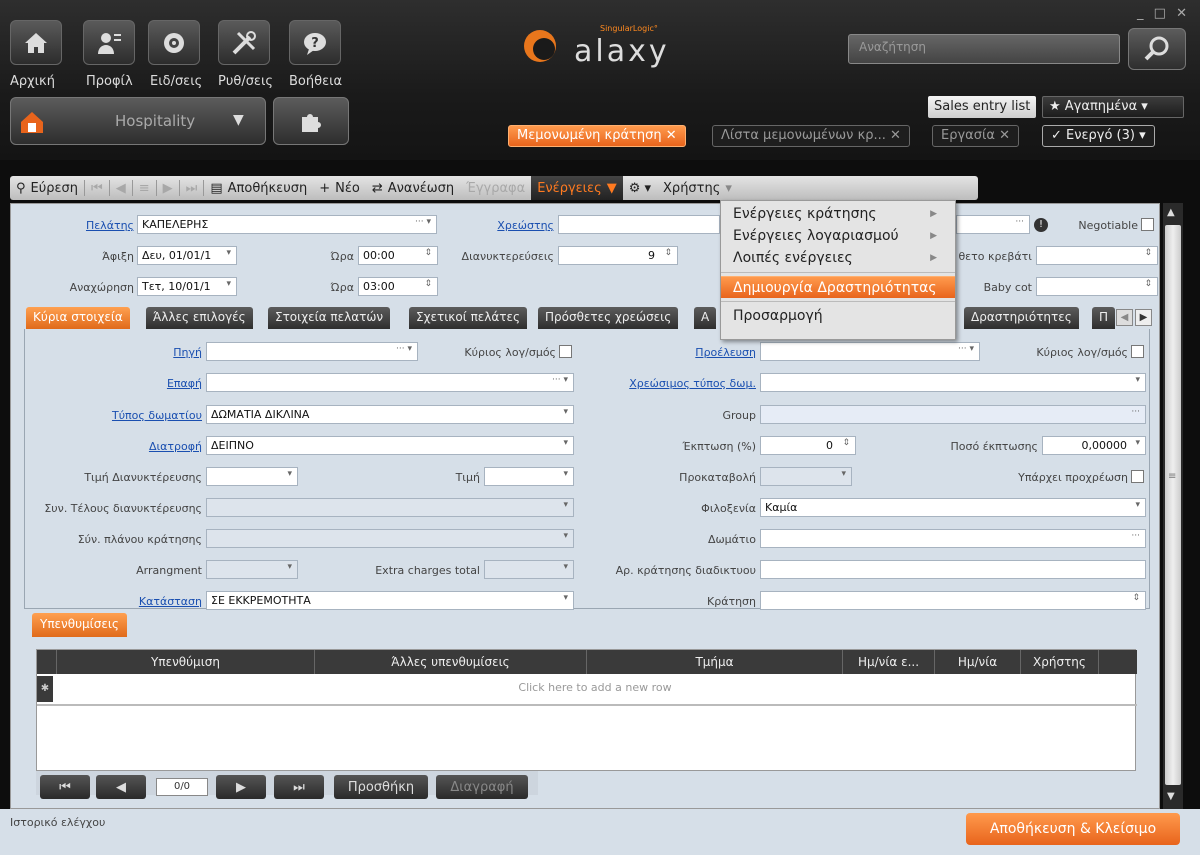  I want to click on search-input: Αναζήτηση, so click(984, 49).